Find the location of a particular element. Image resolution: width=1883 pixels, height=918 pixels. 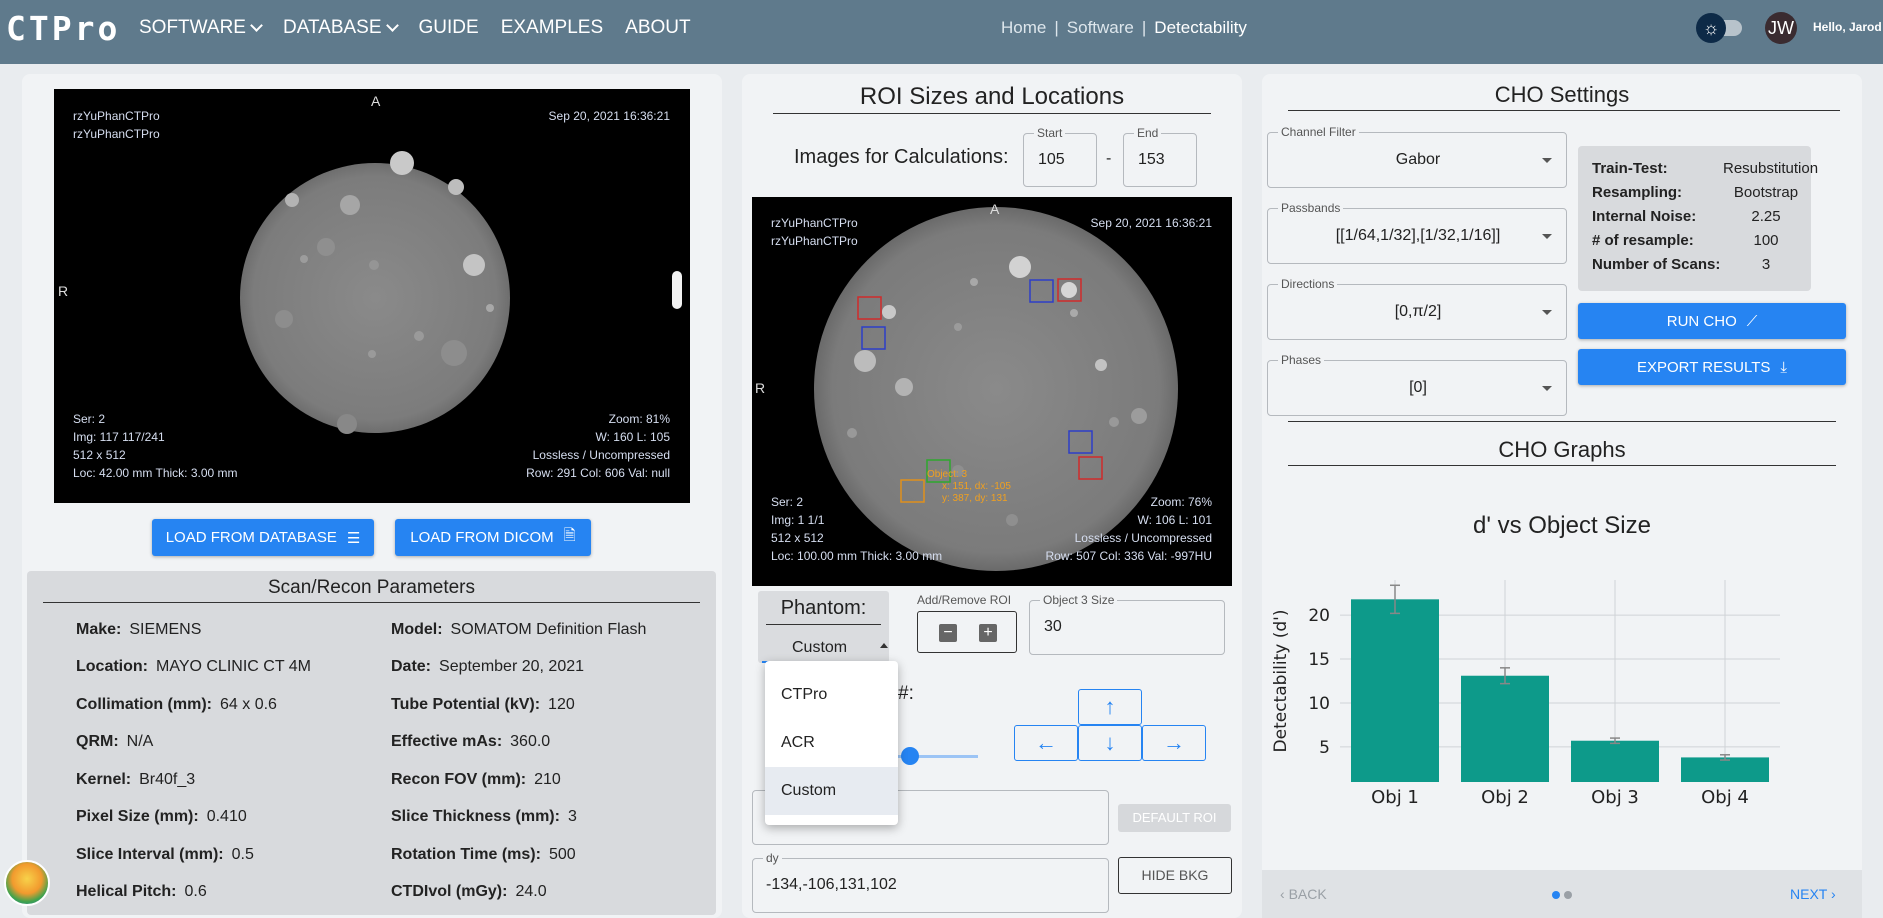

y-tick-label: 20 is located at coordinates (1319, 616).